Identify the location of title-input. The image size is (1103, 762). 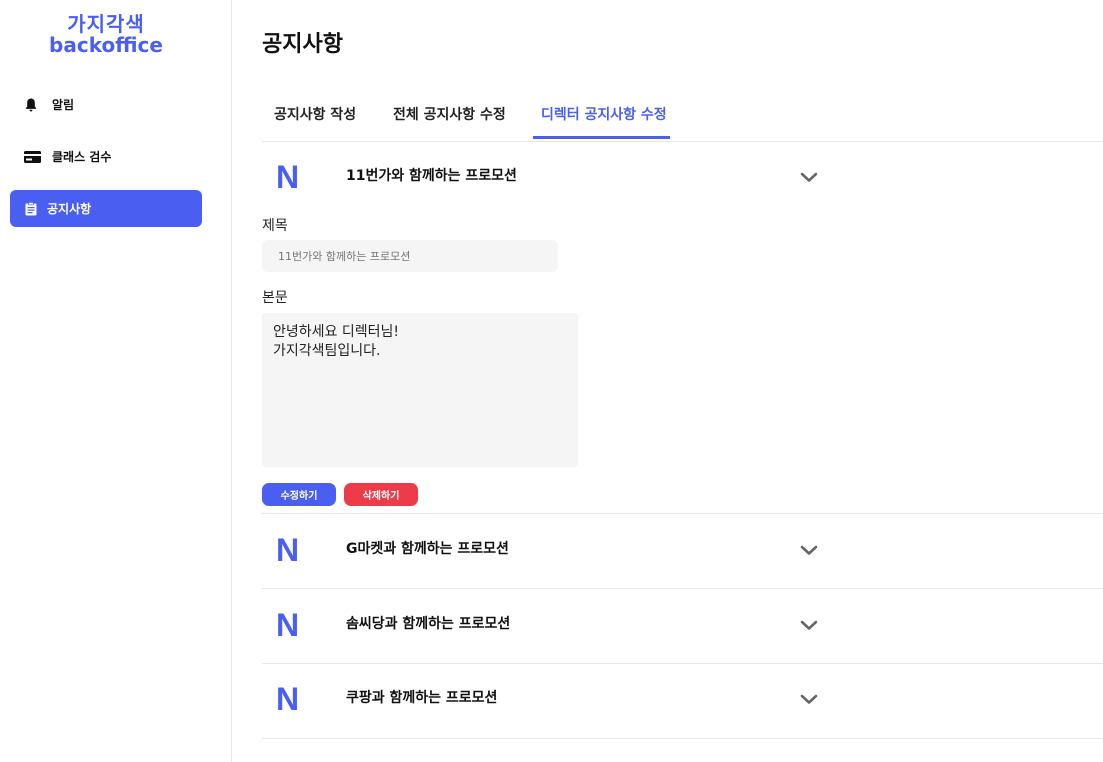
(410, 256).